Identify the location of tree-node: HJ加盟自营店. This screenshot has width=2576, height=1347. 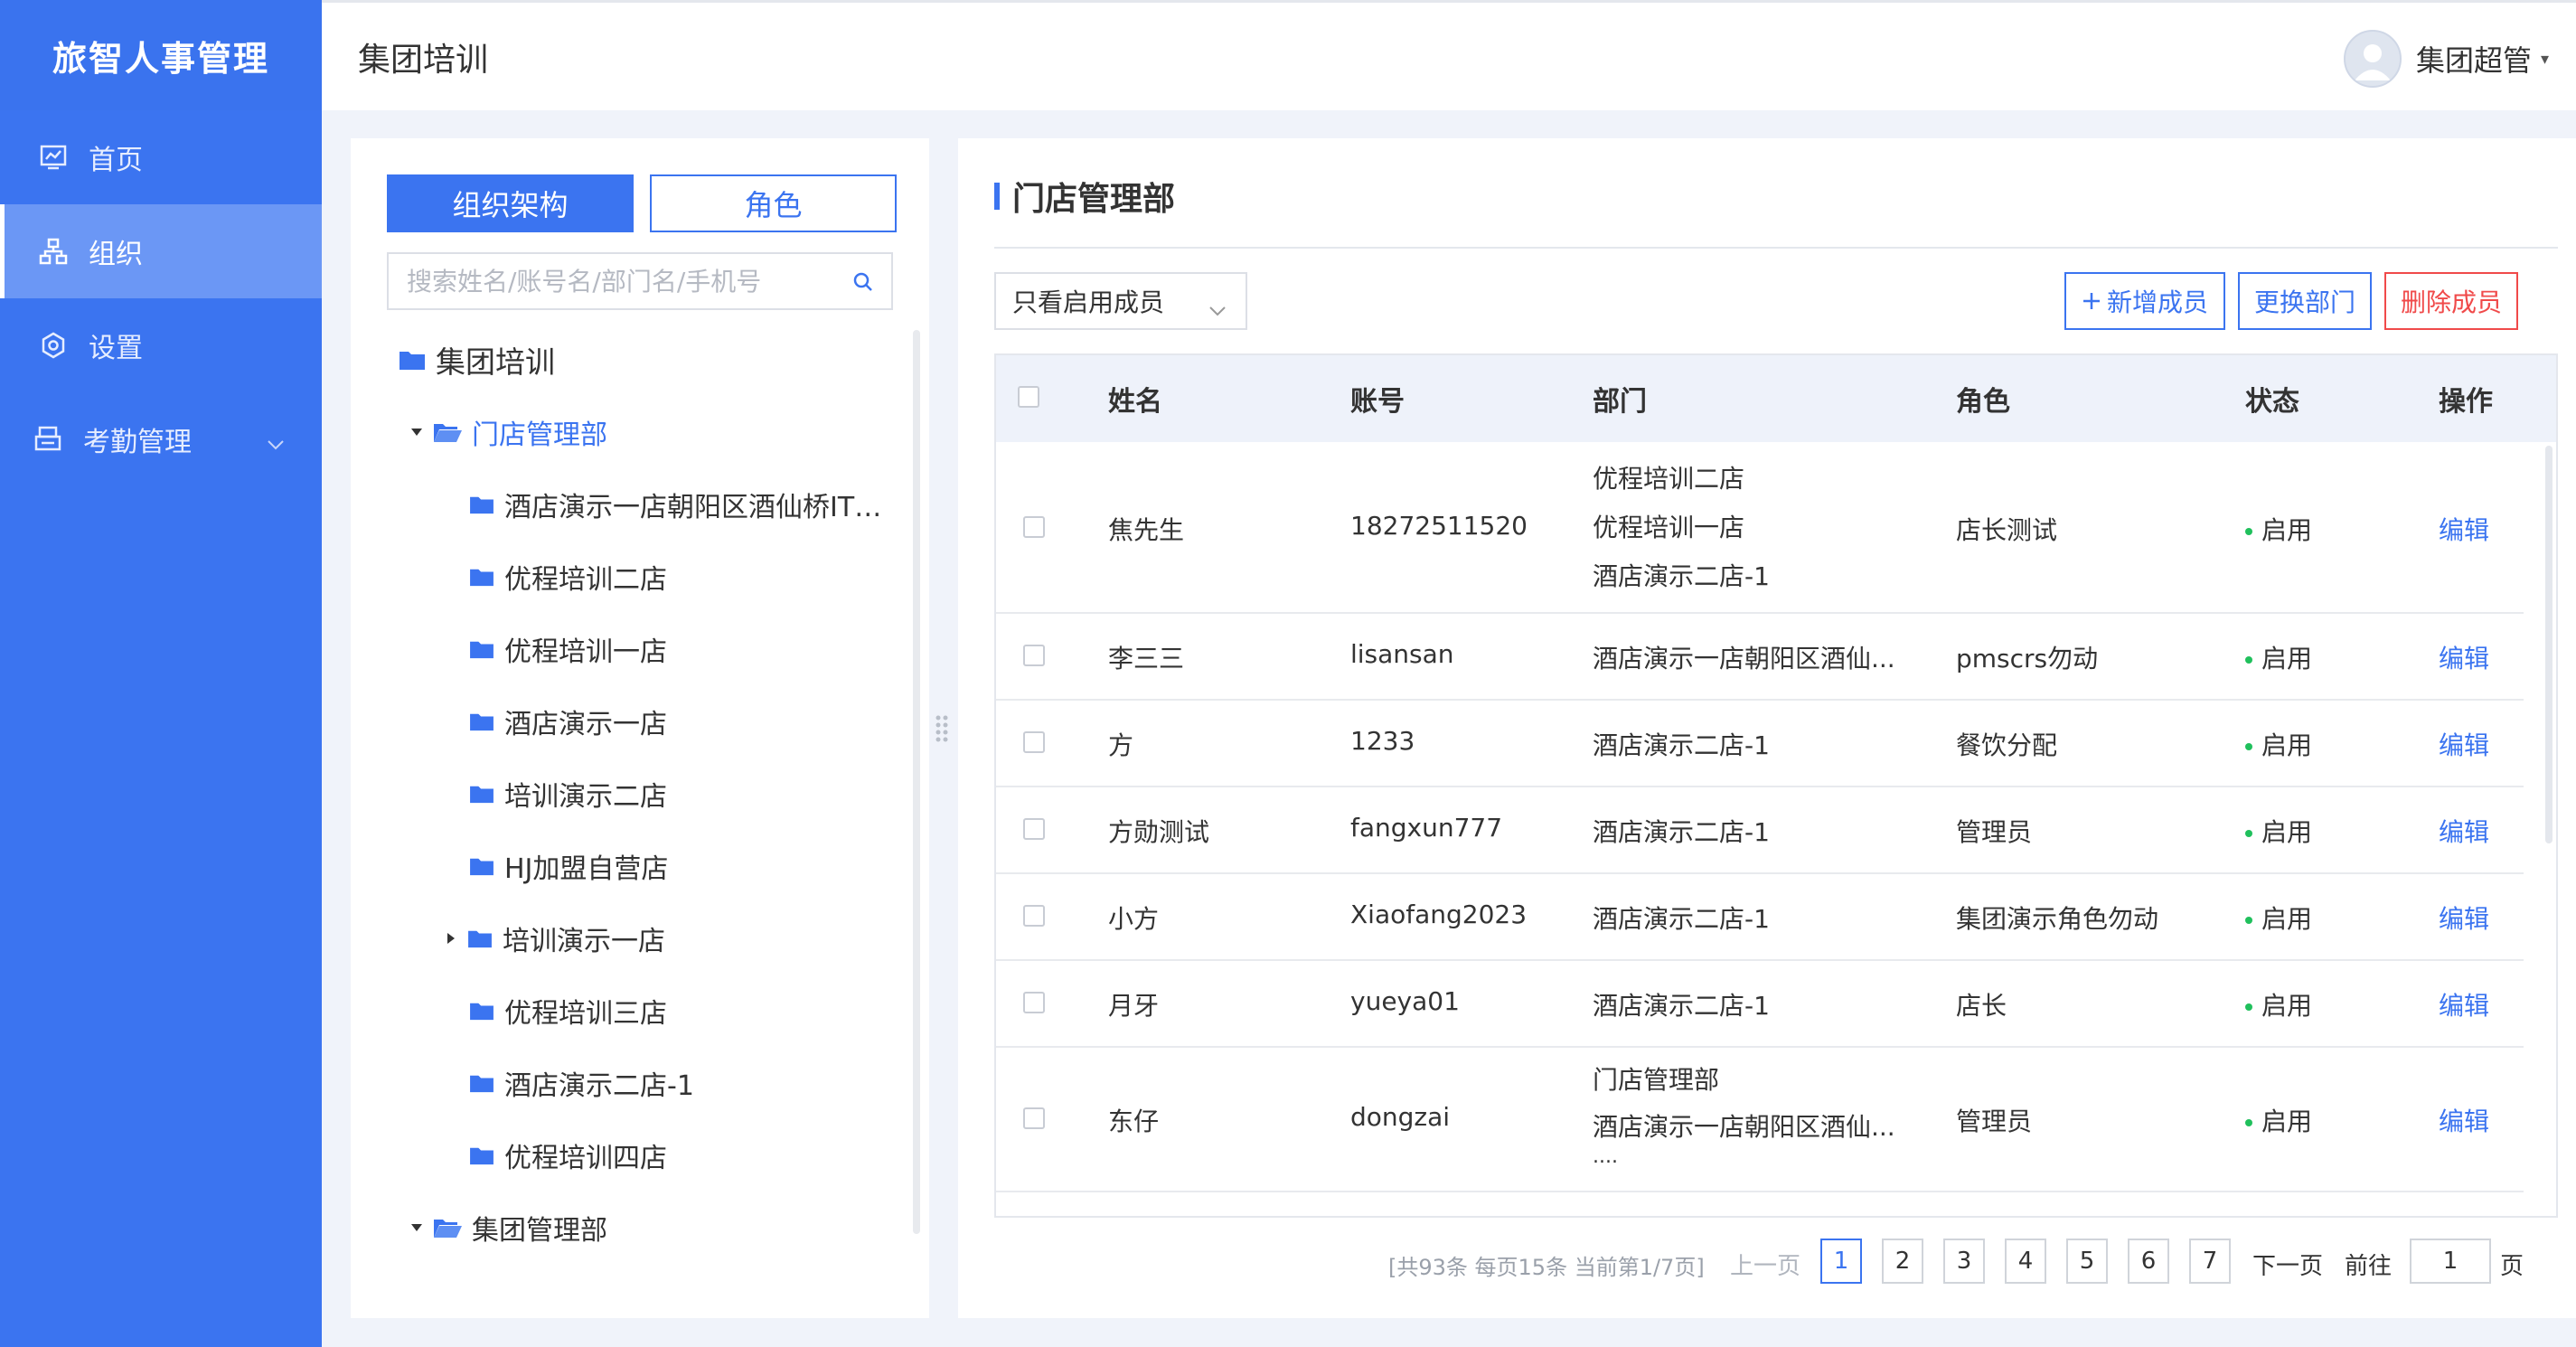
(631, 866).